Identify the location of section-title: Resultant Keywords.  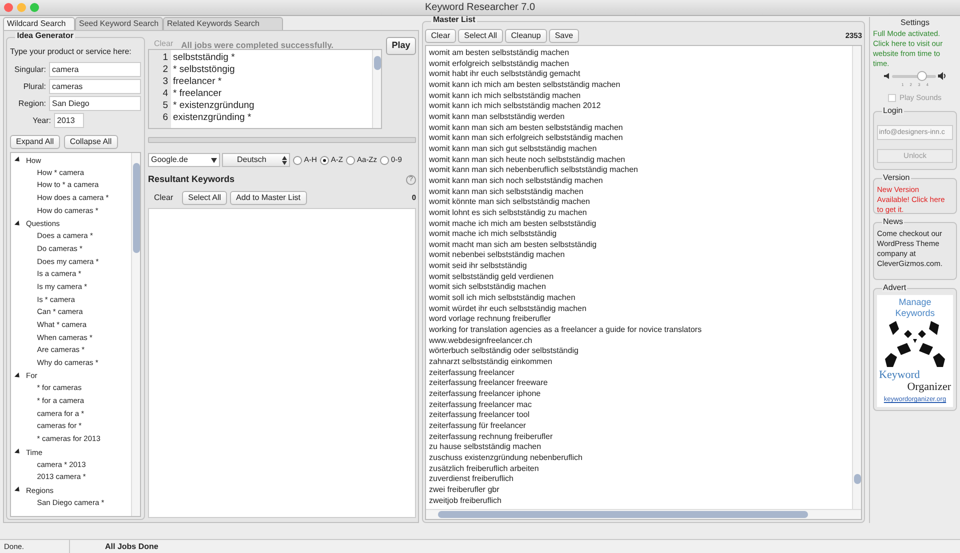
(191, 179).